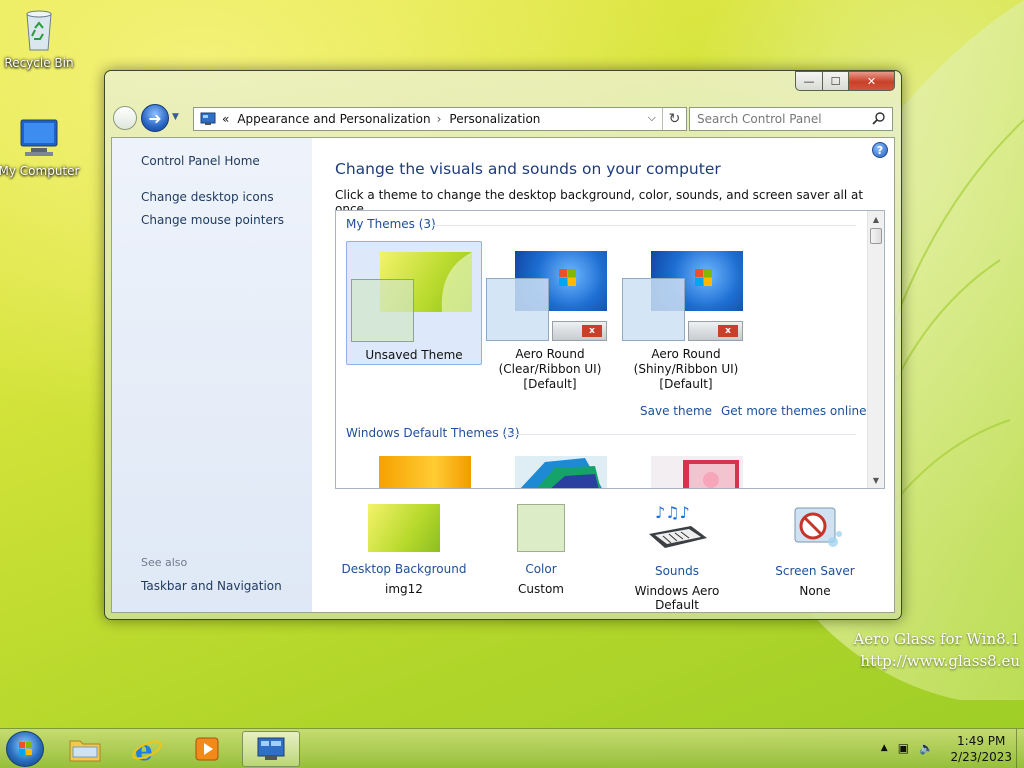  I want to click on screen-saver-icon, so click(815, 529).